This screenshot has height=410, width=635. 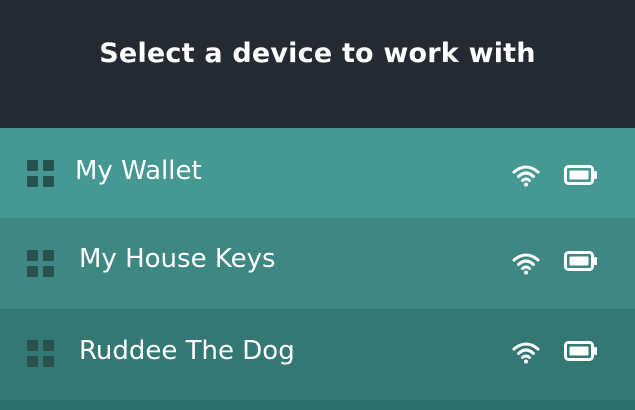 I want to click on device-row, so click(x=317, y=405).